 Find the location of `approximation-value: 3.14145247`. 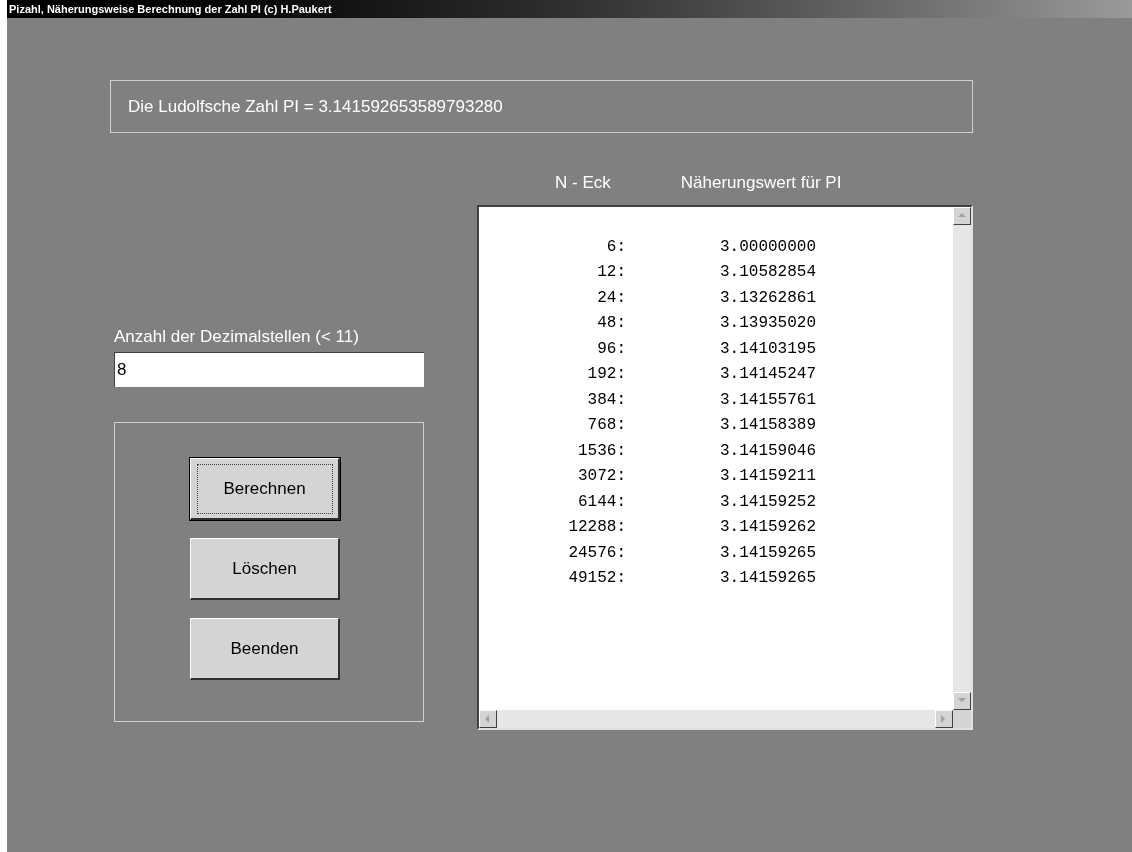

approximation-value: 3.14145247 is located at coordinates (768, 375).